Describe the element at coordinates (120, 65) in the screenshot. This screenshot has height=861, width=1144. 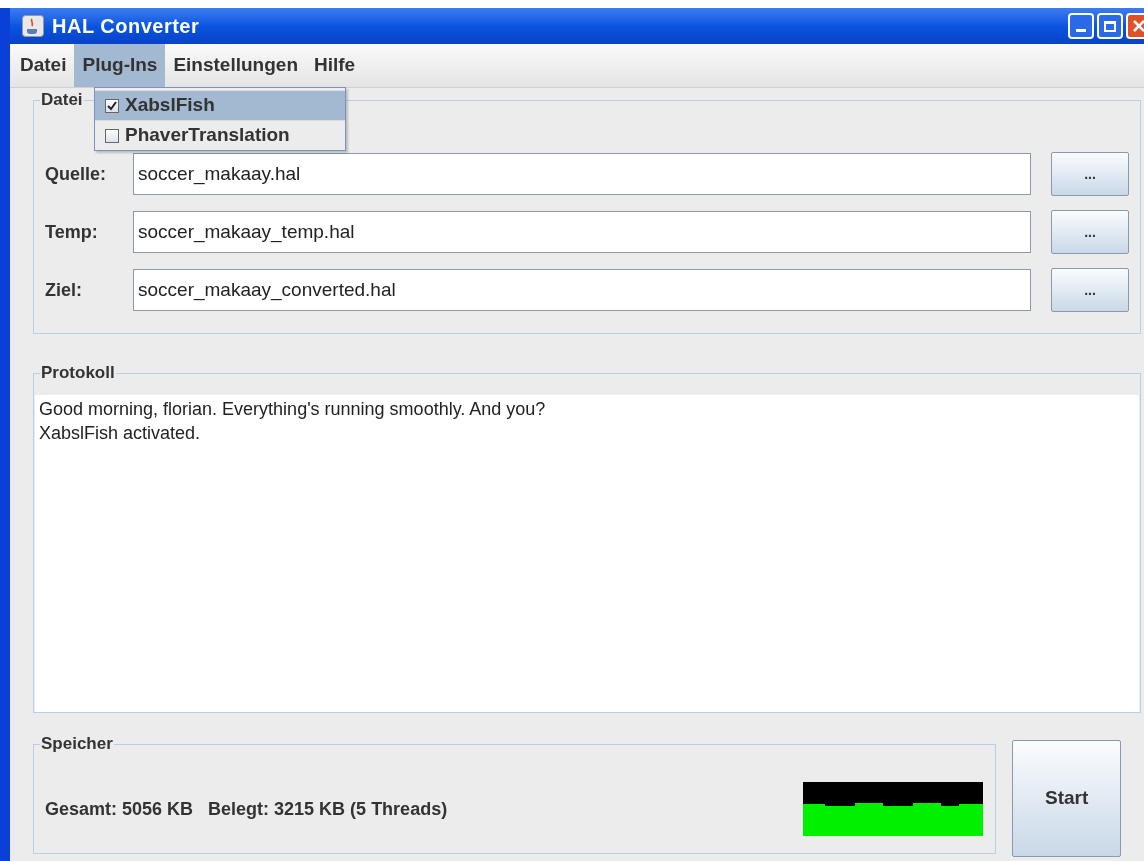
I see `menu-item: Plug-Ins` at that location.